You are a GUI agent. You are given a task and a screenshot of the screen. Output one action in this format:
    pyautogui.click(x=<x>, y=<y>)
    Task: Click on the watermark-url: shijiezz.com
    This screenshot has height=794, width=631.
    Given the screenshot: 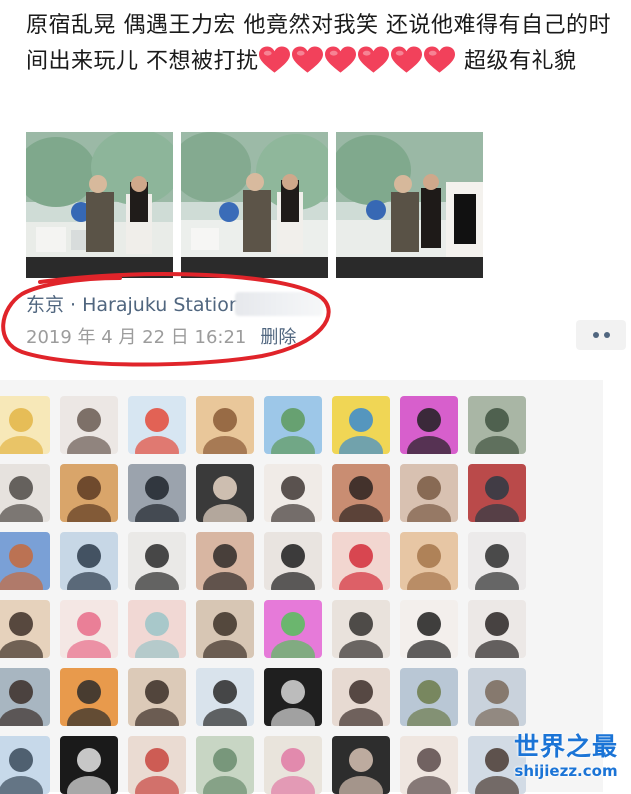 What is the action you would take?
    pyautogui.click(x=566, y=771)
    